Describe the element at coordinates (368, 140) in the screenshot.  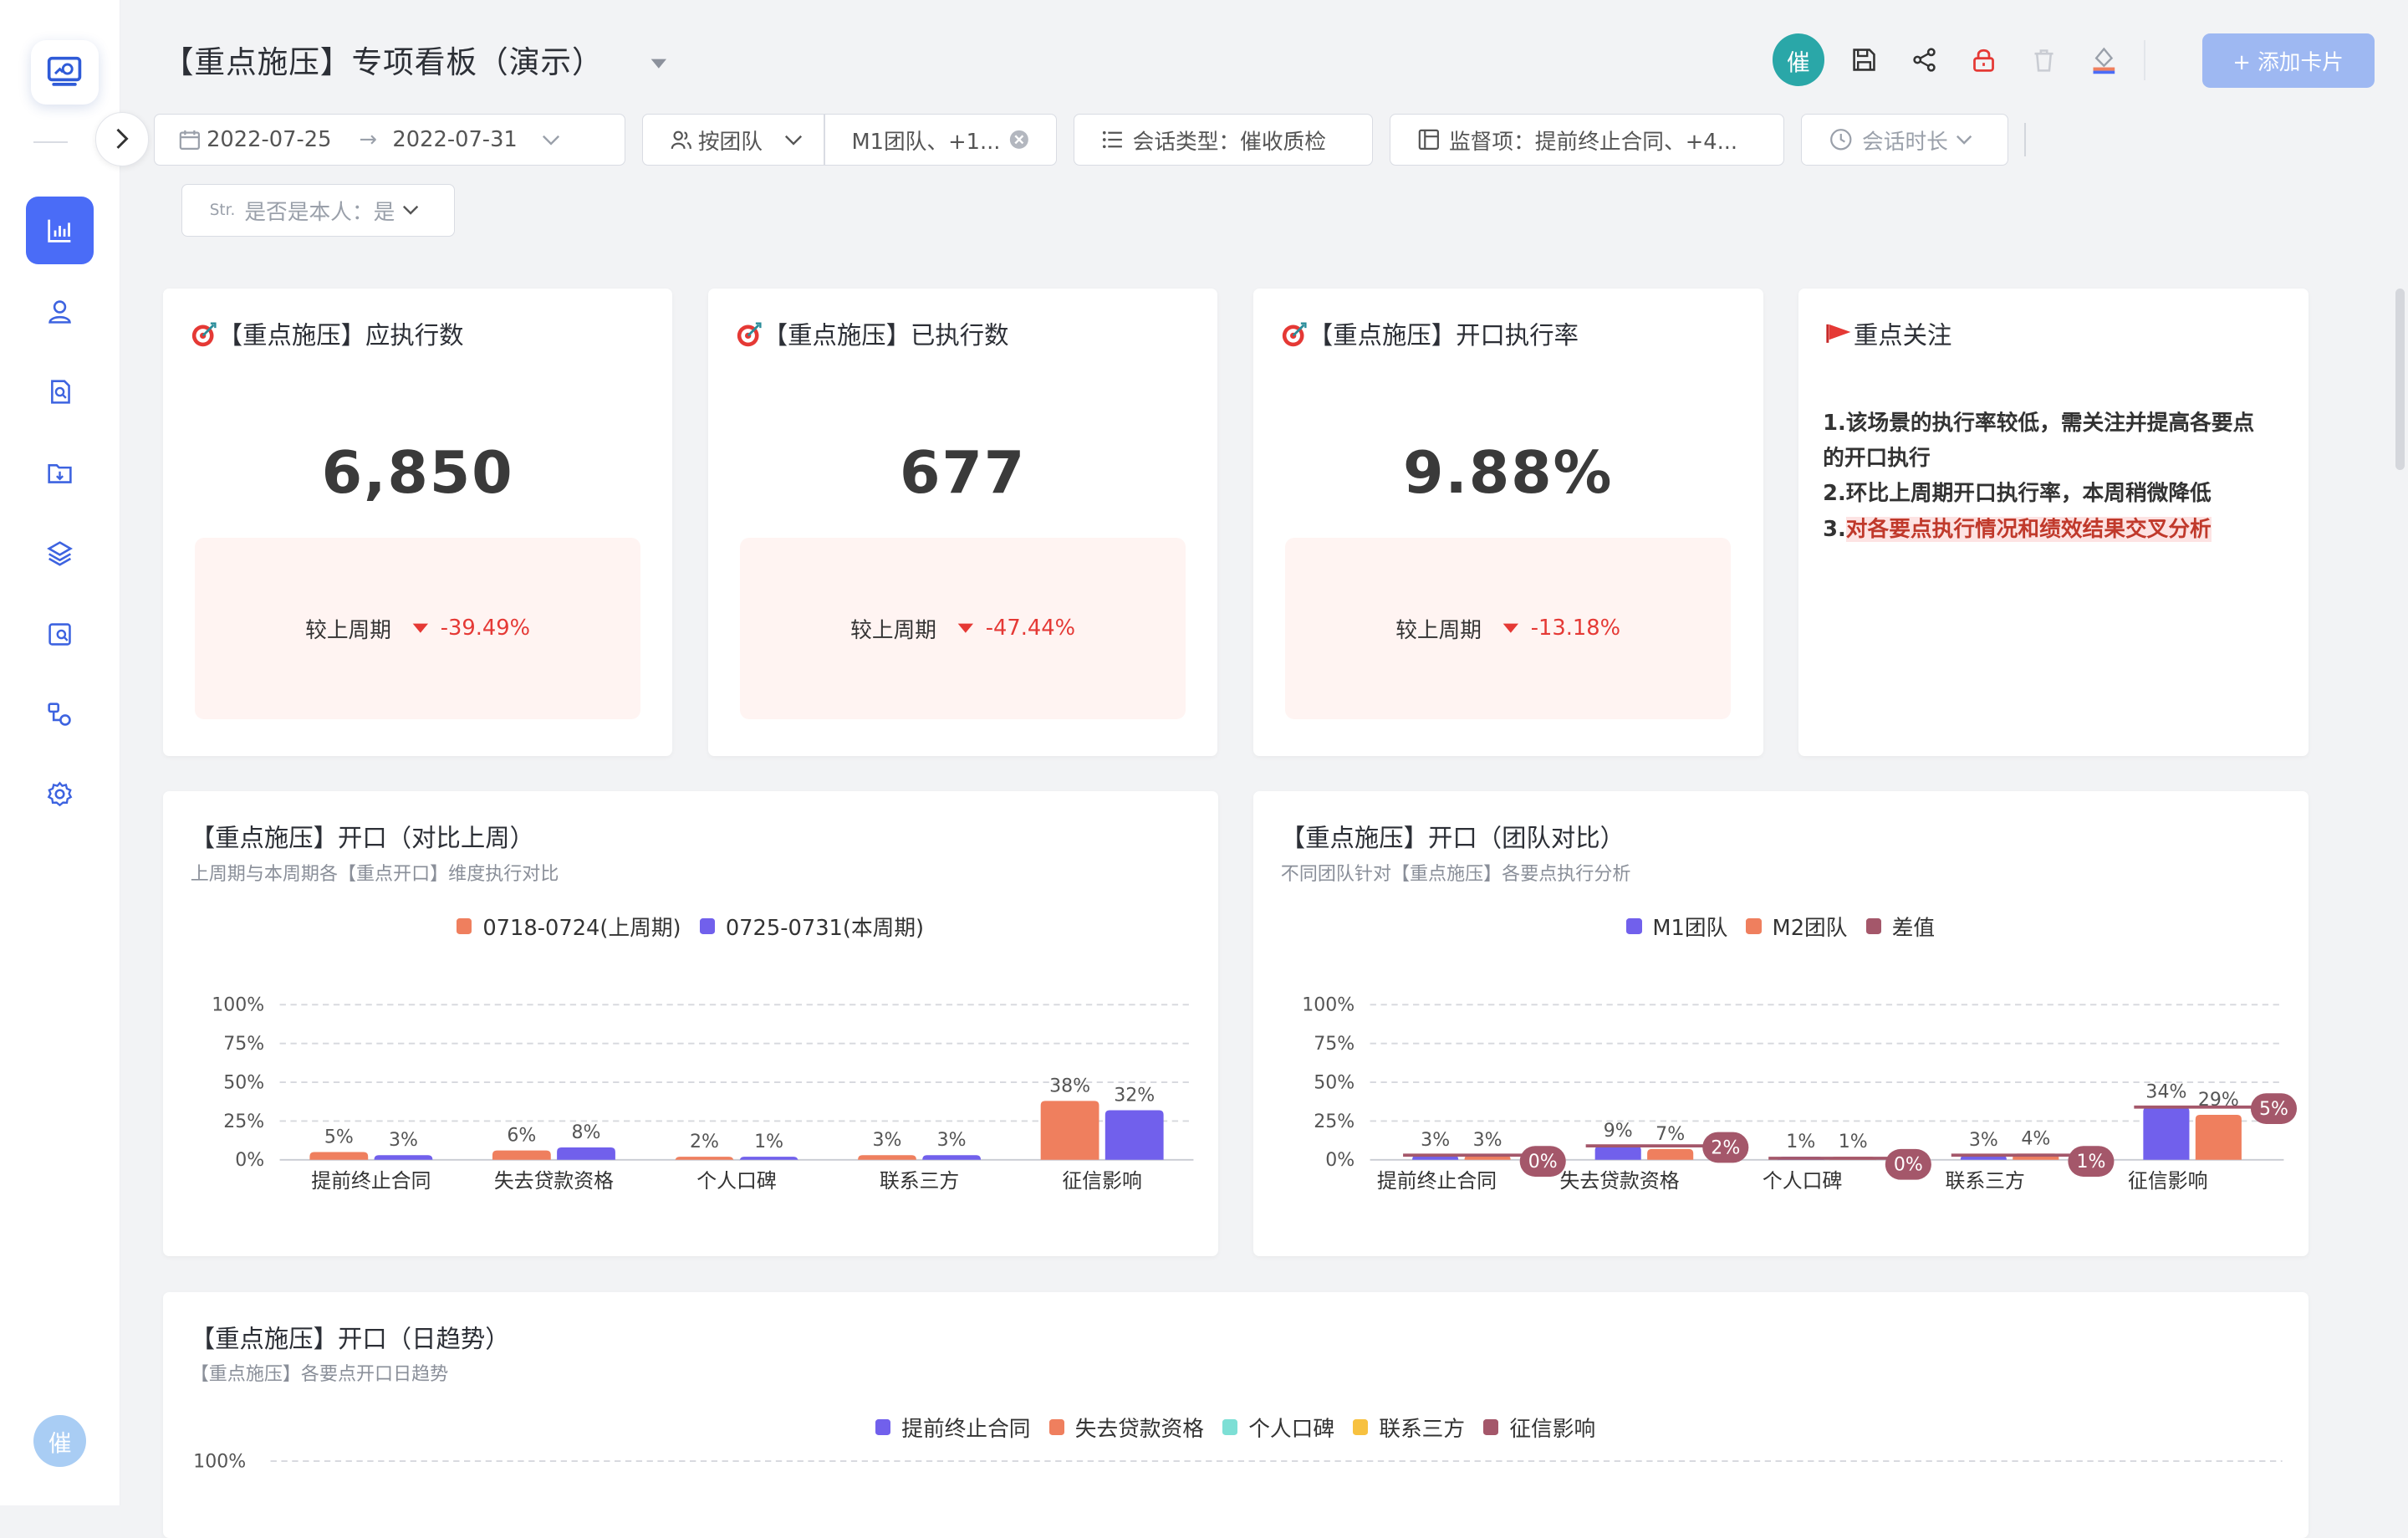
I see `date-arrow: →` at that location.